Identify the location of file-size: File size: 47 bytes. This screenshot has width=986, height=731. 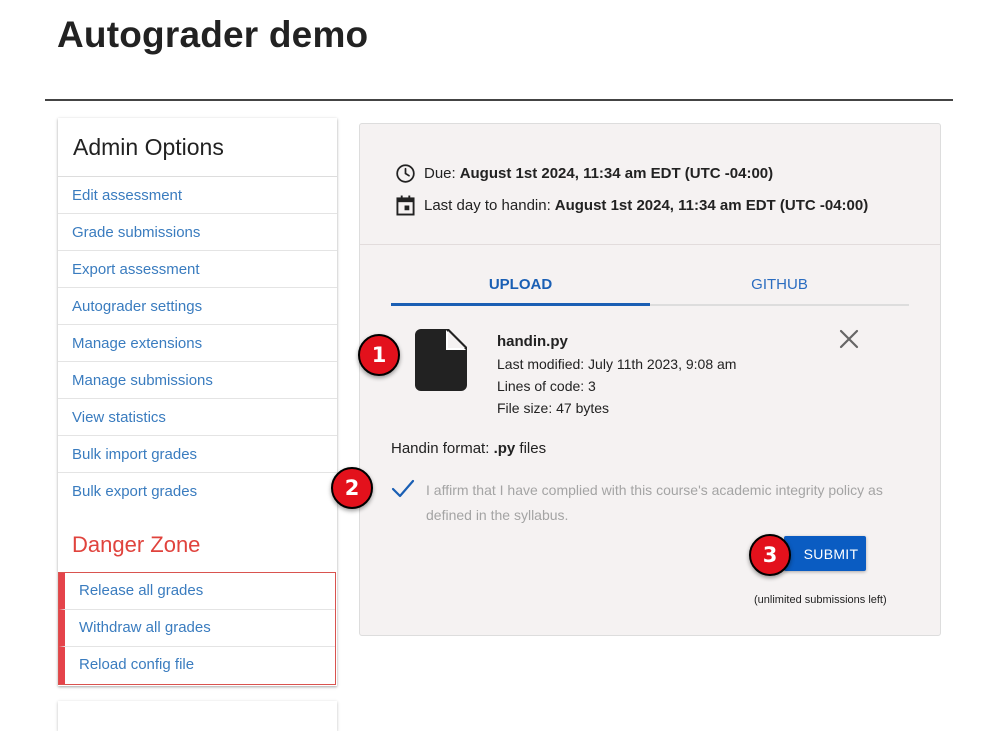
(553, 408).